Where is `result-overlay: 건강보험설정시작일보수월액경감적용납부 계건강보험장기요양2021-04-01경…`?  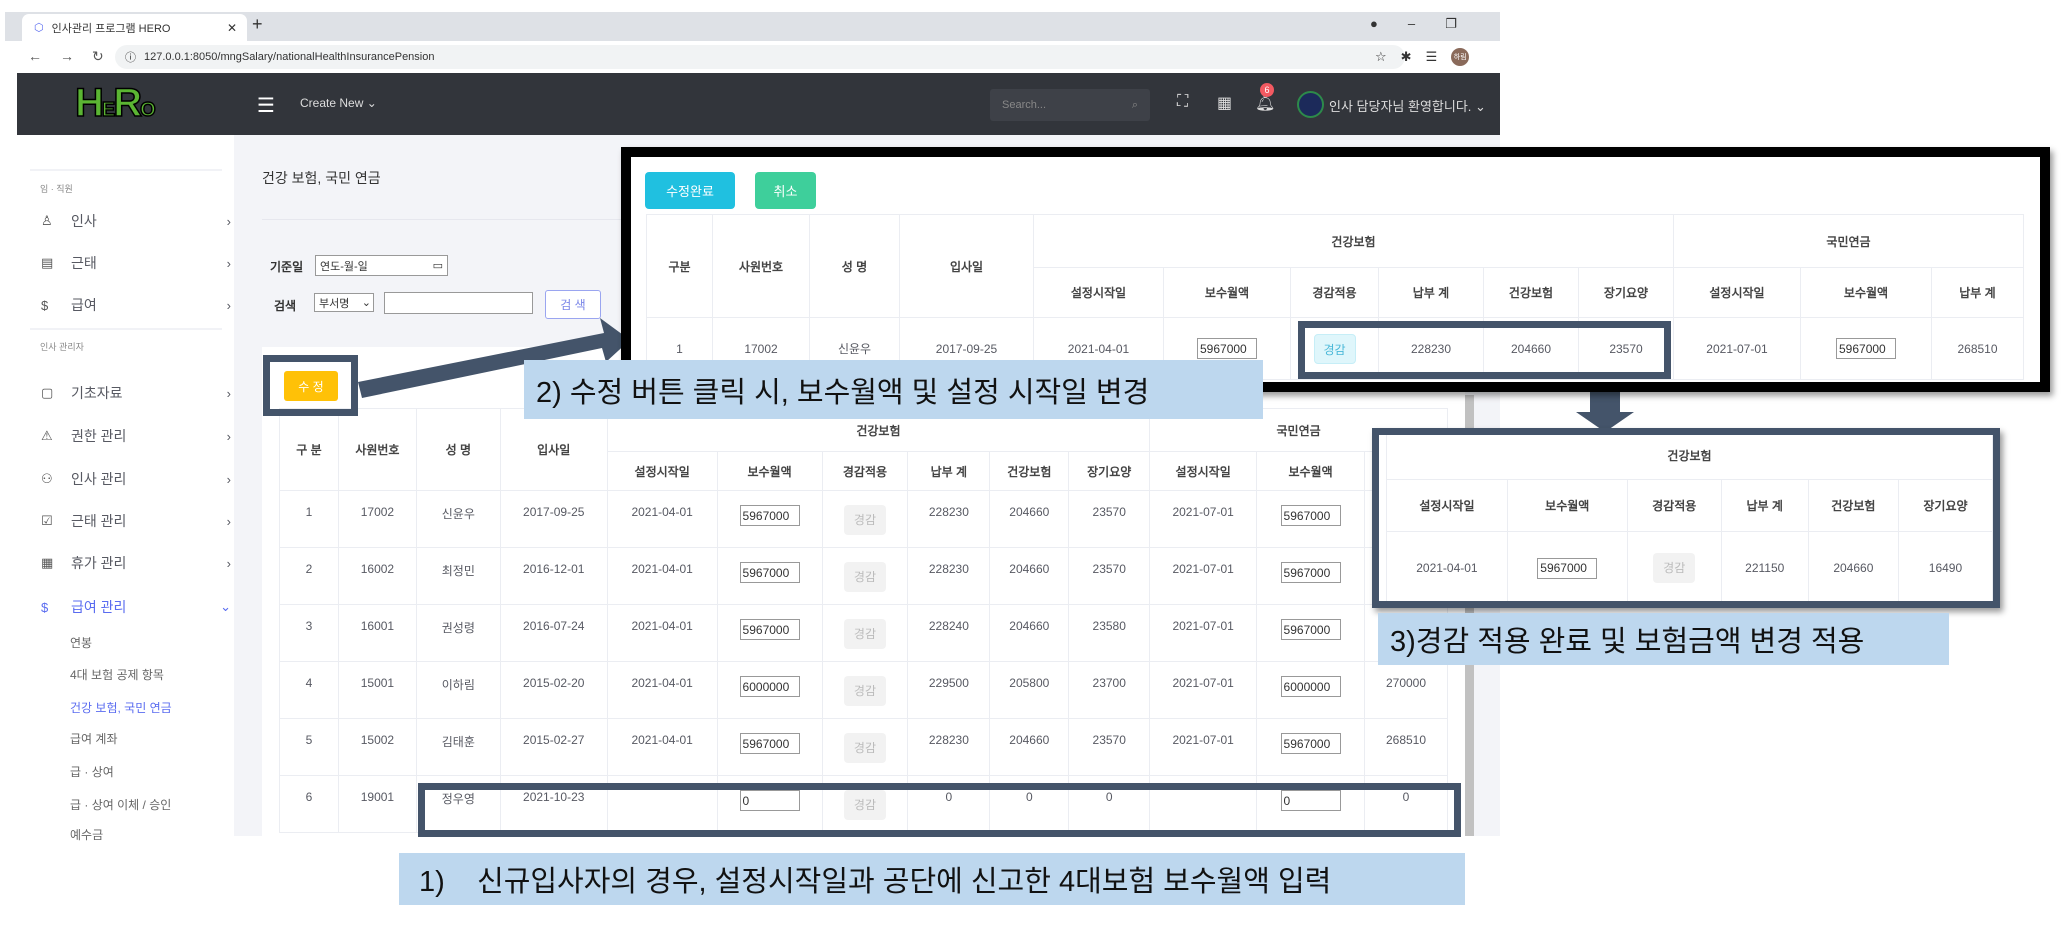 result-overlay: 건강보험설정시작일보수월액경감적용납부 계건강보험장기요양2021-04-01경… is located at coordinates (1686, 518).